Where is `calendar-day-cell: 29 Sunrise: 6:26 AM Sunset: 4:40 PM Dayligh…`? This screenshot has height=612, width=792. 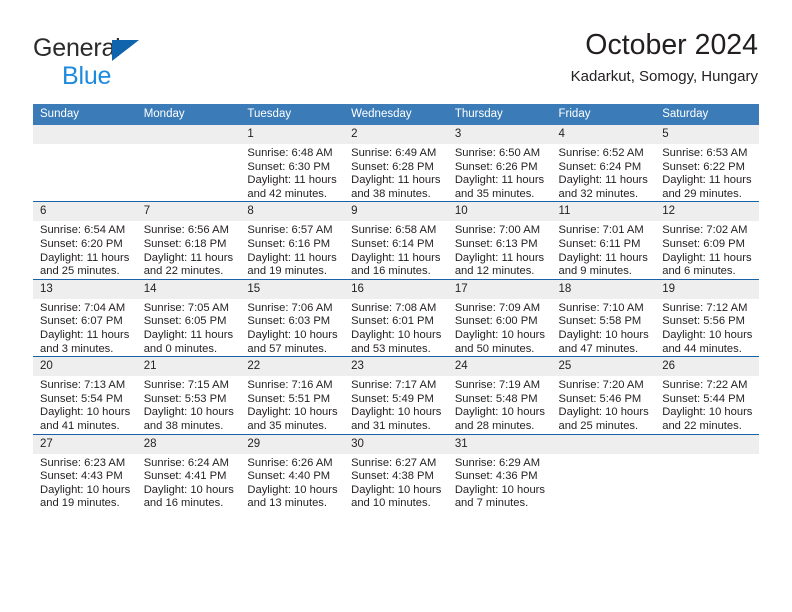
calendar-day-cell: 29 Sunrise: 6:26 AM Sunset: 4:40 PM Dayligh… is located at coordinates (292, 472).